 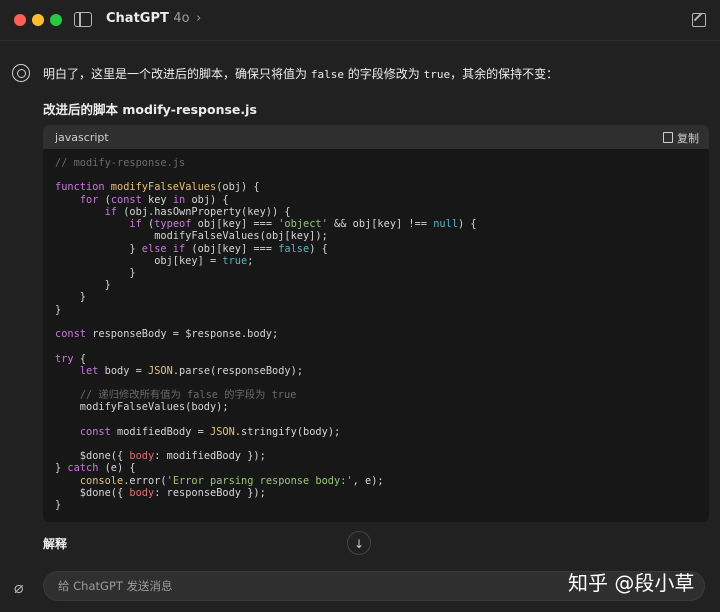 I want to click on code-line: modifyFalseValues(body);, so click(x=142, y=407).